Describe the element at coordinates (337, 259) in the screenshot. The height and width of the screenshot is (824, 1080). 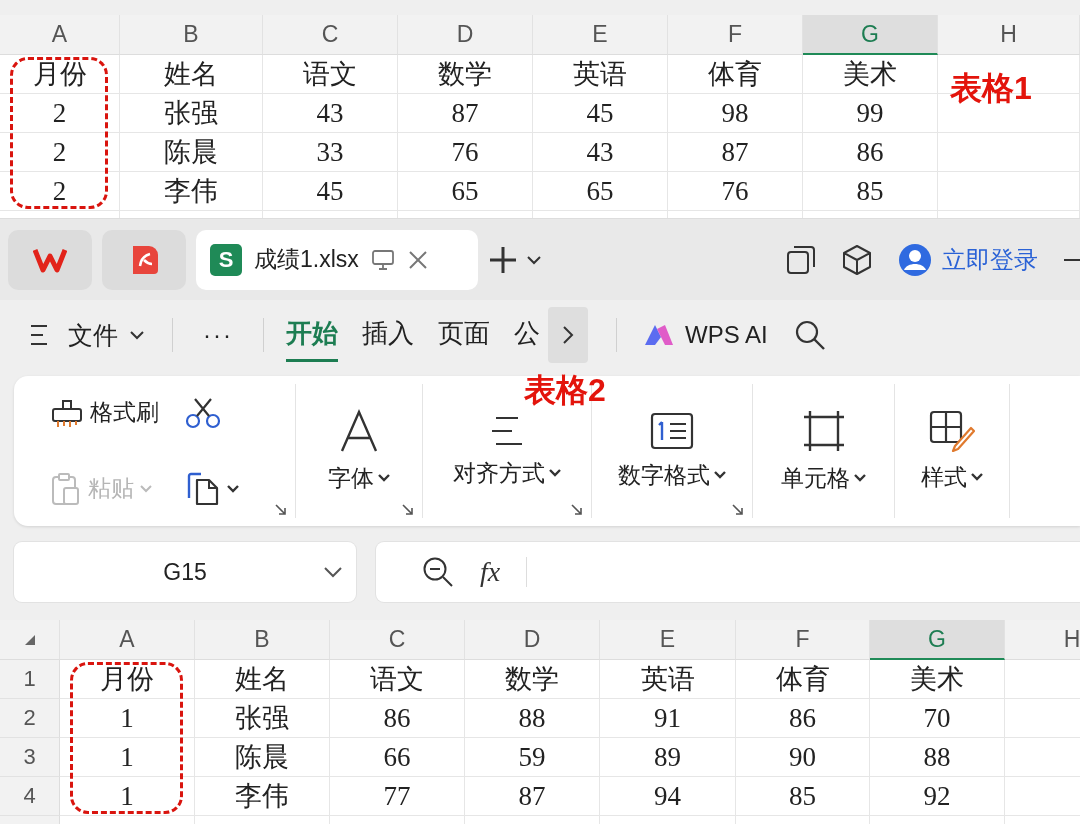
I see `document-tab: S 成绩1.xlsx` at that location.